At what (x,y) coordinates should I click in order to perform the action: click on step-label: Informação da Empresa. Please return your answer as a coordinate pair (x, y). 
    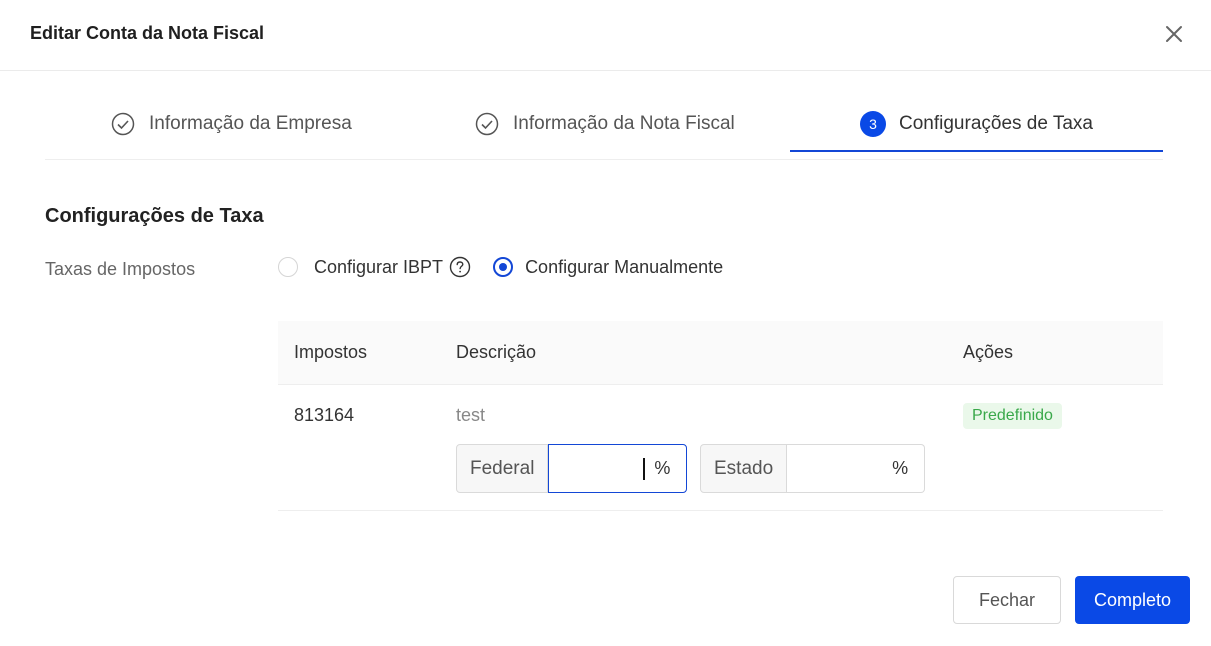
    Looking at the image, I should click on (250, 123).